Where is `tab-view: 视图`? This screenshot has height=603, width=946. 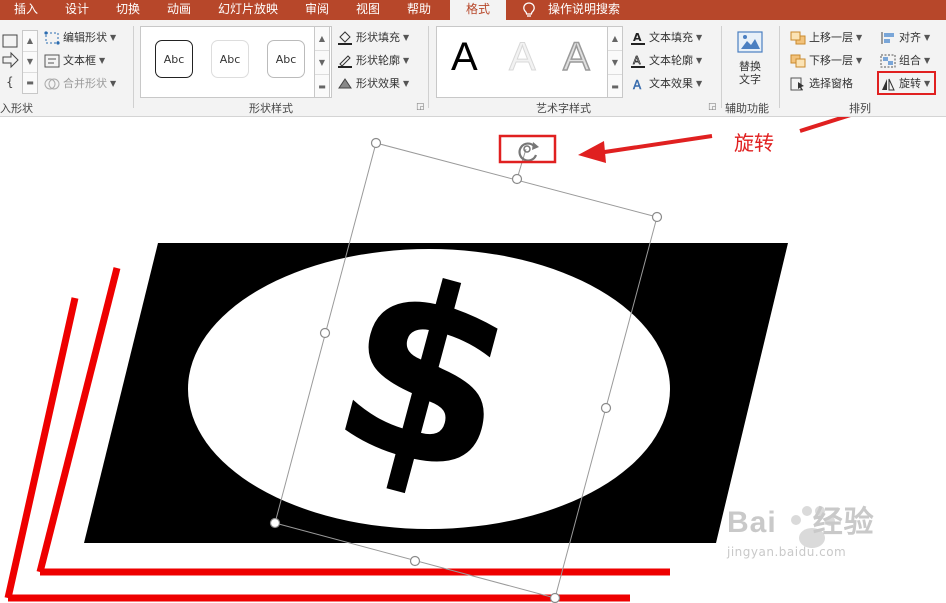 tab-view: 视图 is located at coordinates (371, 10).